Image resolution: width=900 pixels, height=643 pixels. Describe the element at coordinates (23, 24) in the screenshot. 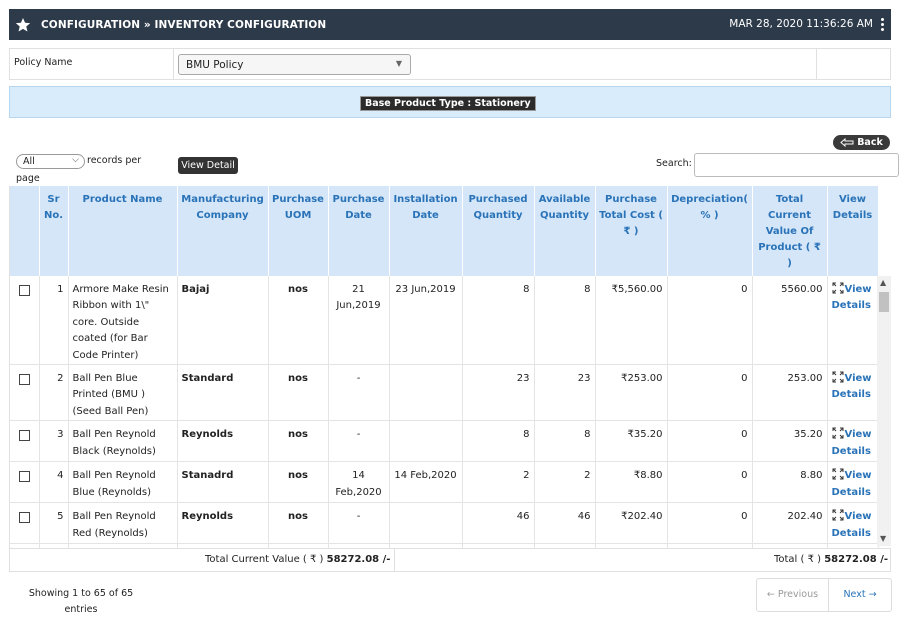

I see `star-icon` at that location.